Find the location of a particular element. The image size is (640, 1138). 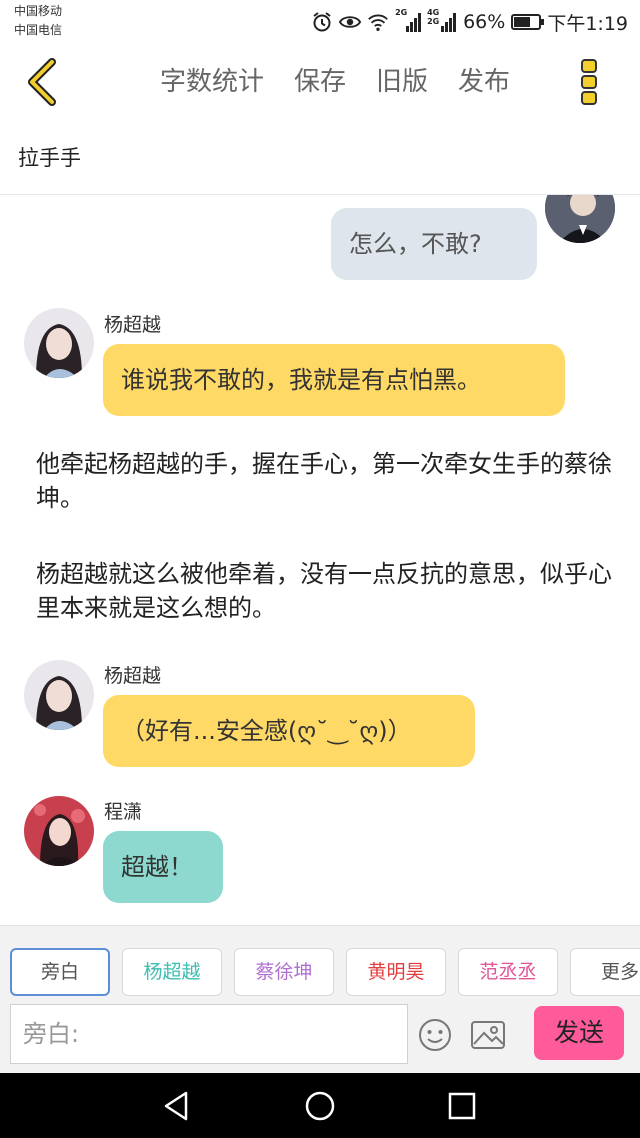

role-tab: 蔡徐坤 is located at coordinates (284, 972).